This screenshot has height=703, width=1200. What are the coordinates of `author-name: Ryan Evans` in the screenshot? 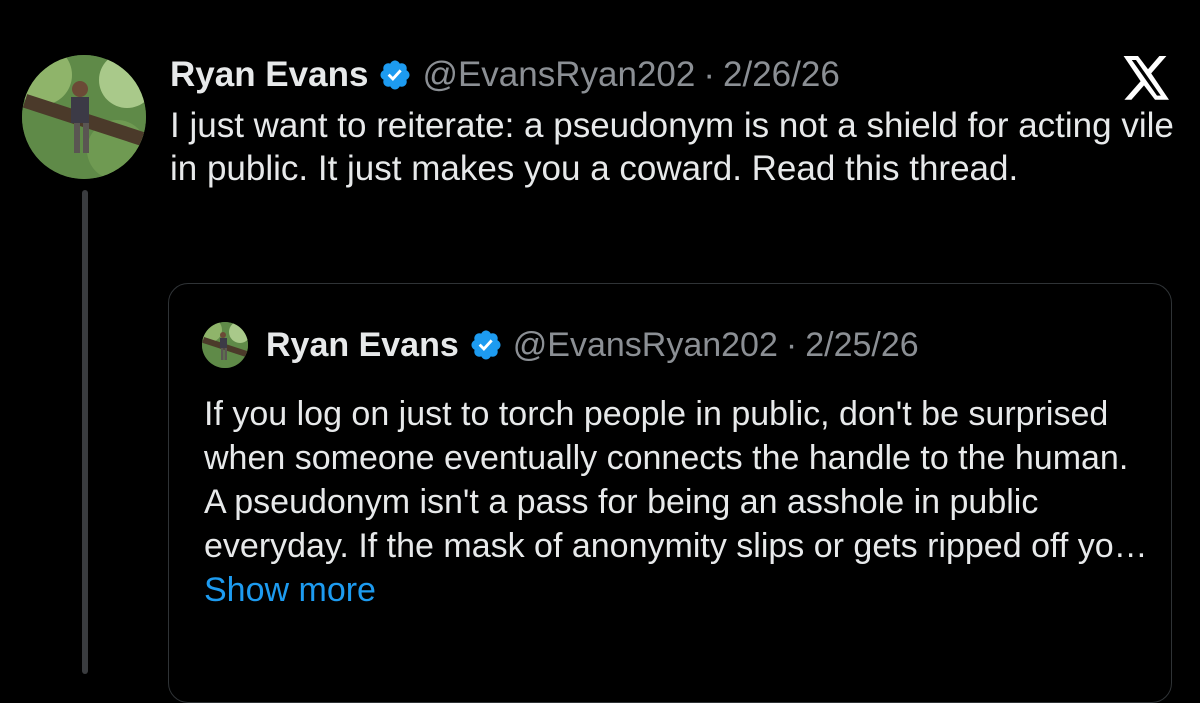 It's located at (269, 75).